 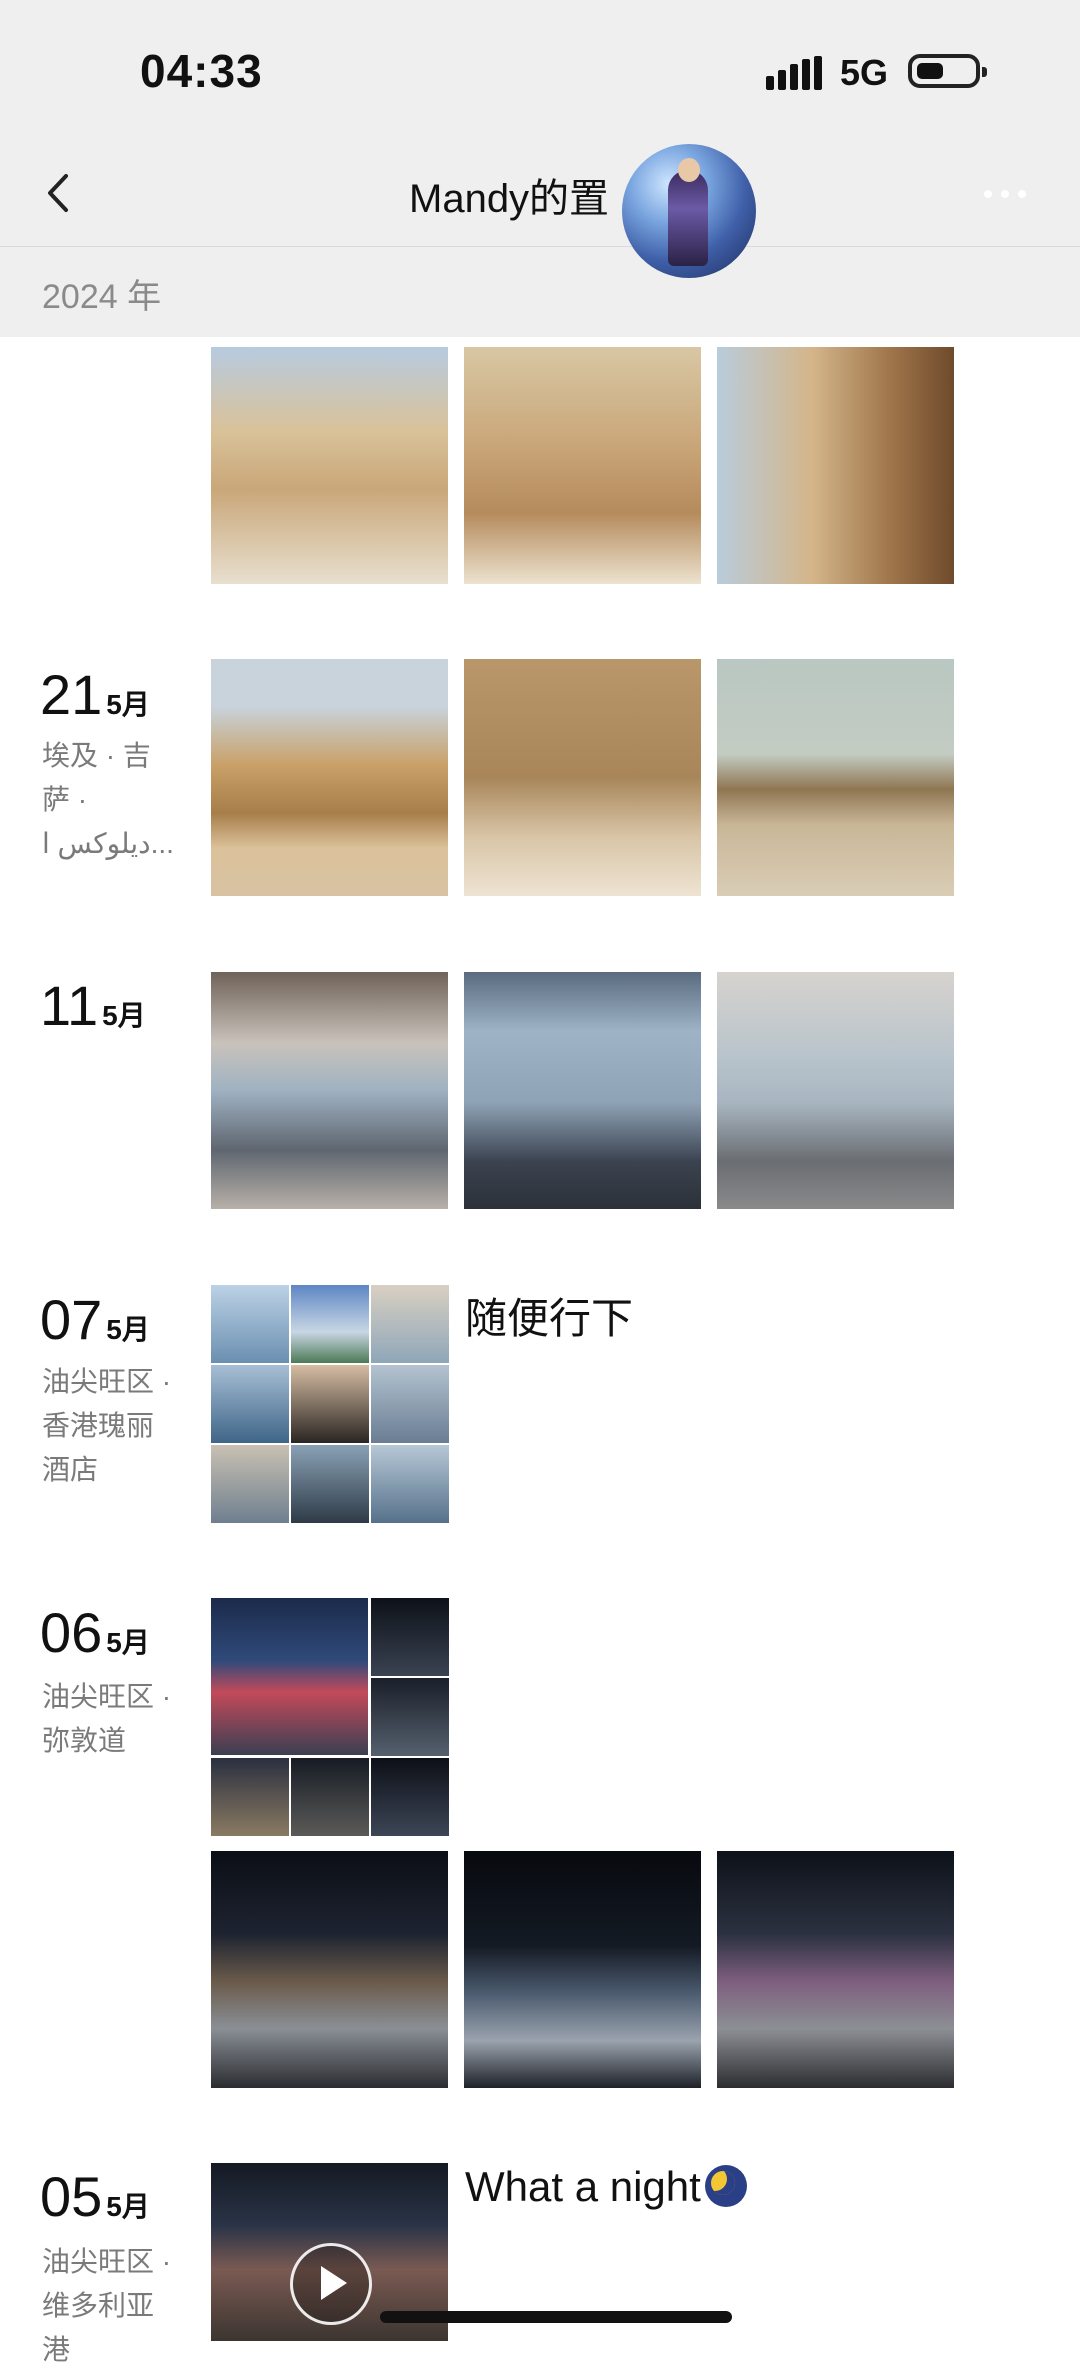 I want to click on profile-avatar, so click(x=689, y=211).